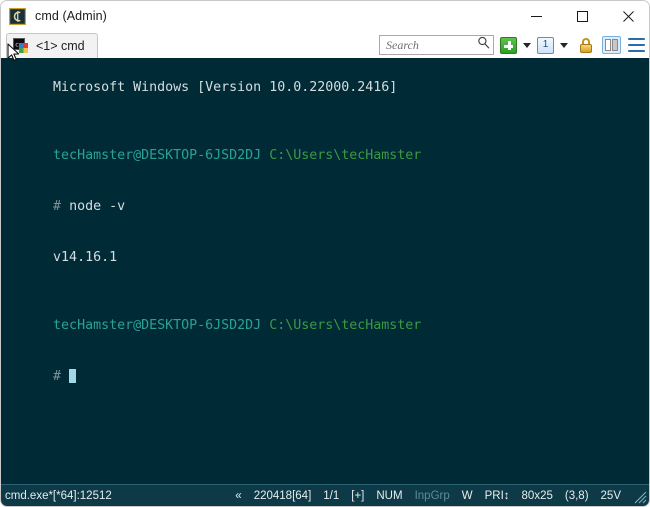  I want to click on search-input, so click(431, 45).